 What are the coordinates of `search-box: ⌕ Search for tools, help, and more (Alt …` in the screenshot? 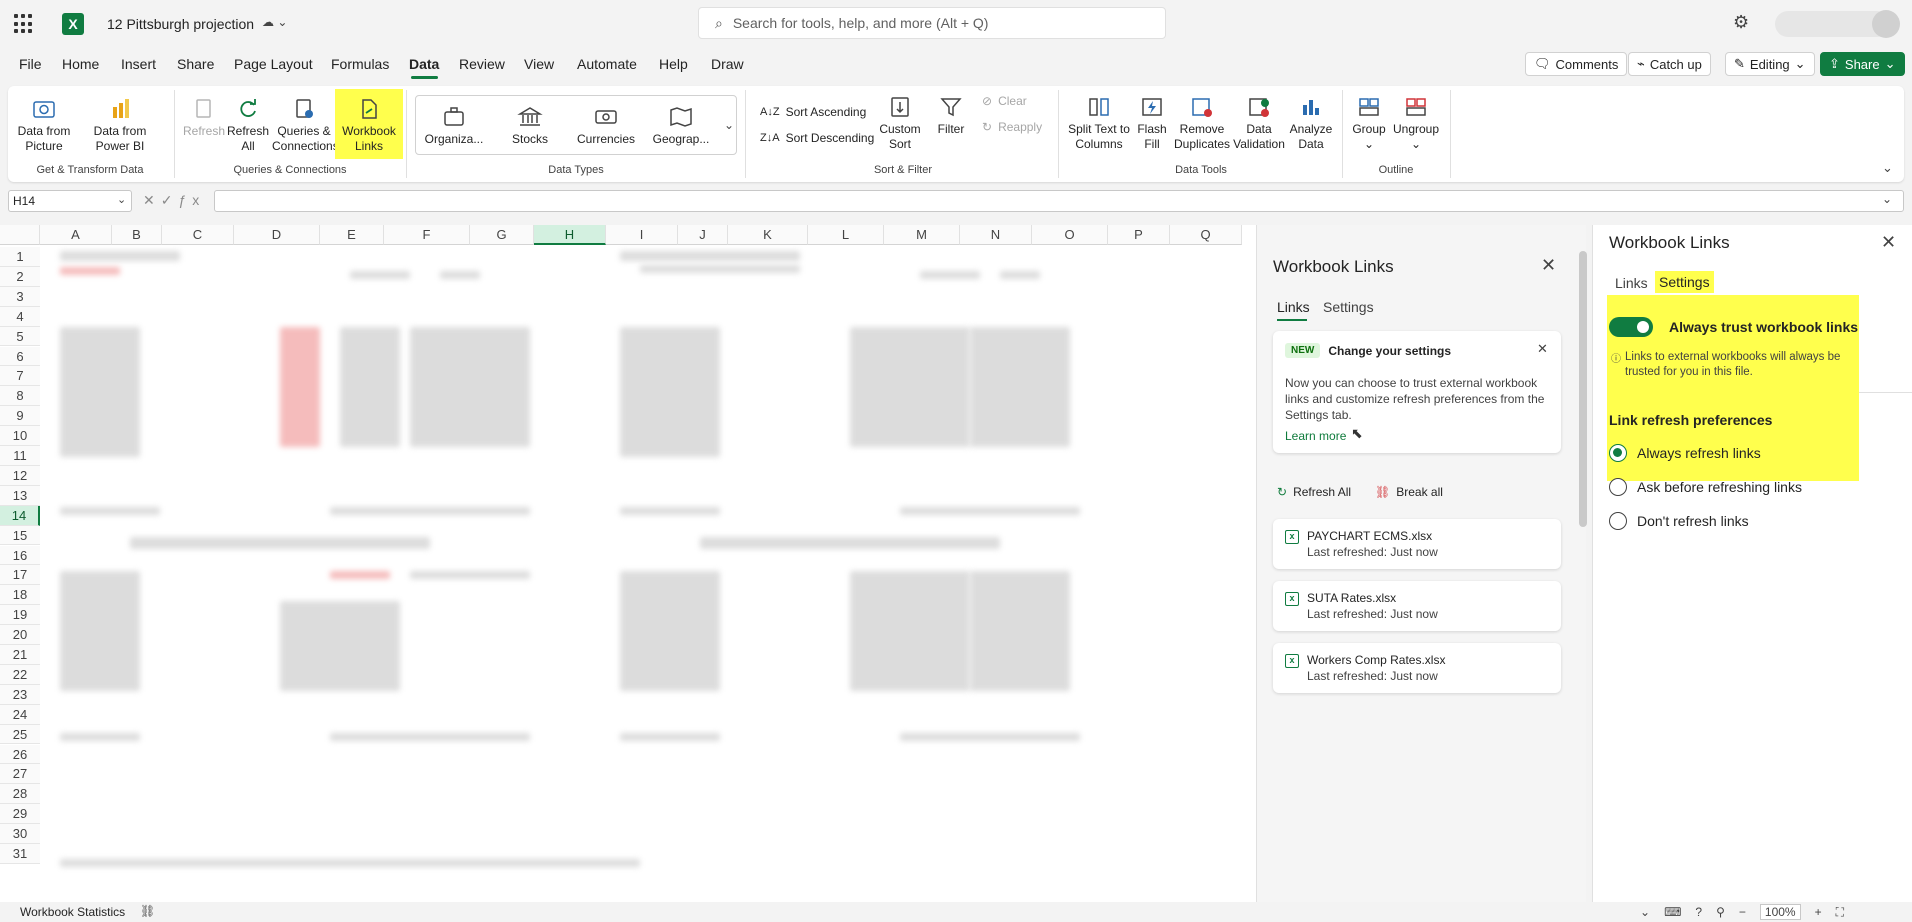 It's located at (932, 23).